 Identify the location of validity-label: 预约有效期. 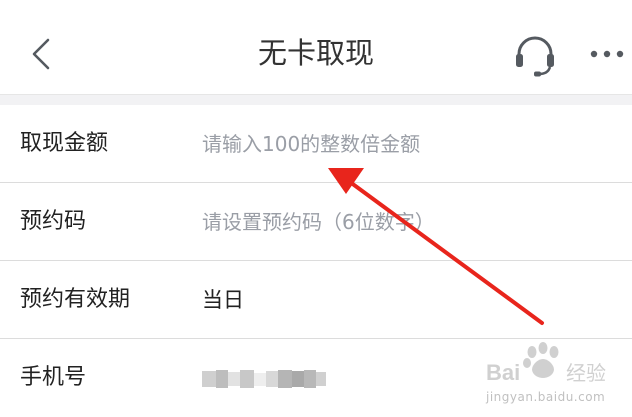
(75, 299).